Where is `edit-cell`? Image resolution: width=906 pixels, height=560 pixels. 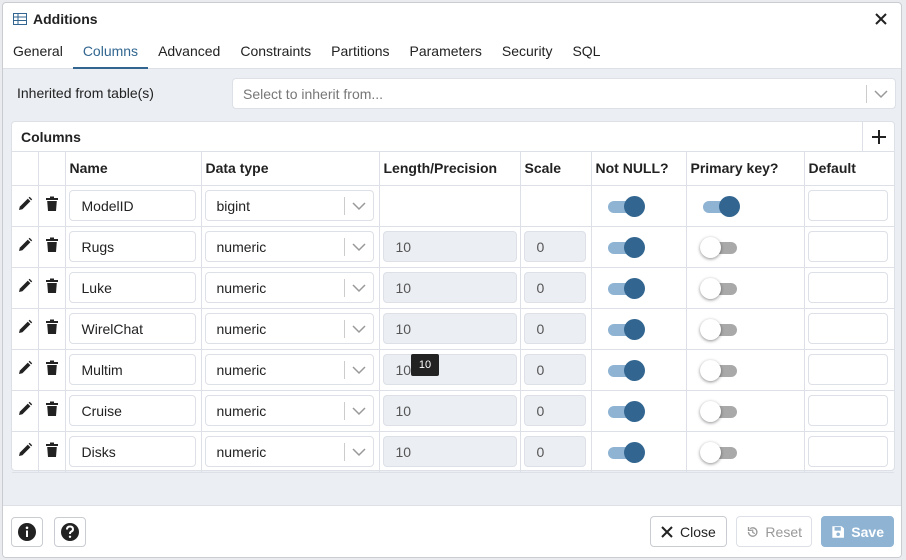 edit-cell is located at coordinates (25, 411).